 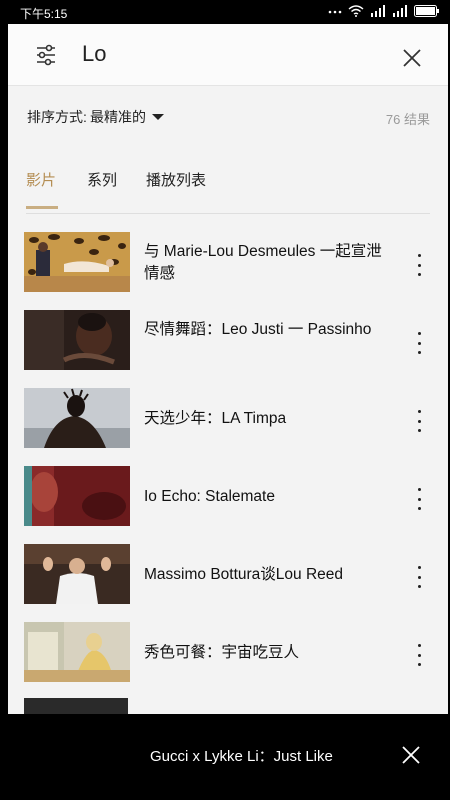 I want to click on tab-videos: 影片, so click(x=41, y=179).